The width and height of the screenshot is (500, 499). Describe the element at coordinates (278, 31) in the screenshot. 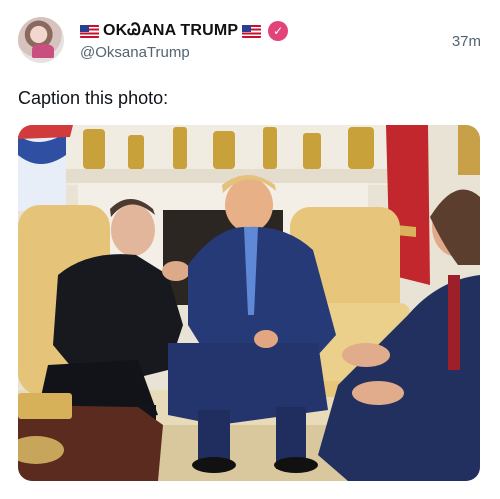

I see `verified-badge-icon: ✓` at that location.